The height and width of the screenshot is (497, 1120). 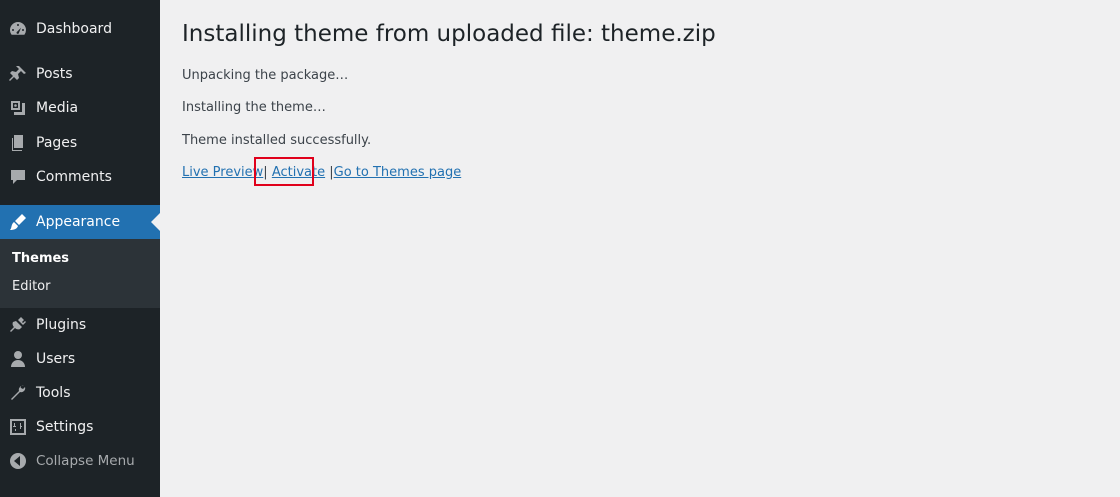 I want to click on settings-icon, so click(x=18, y=427).